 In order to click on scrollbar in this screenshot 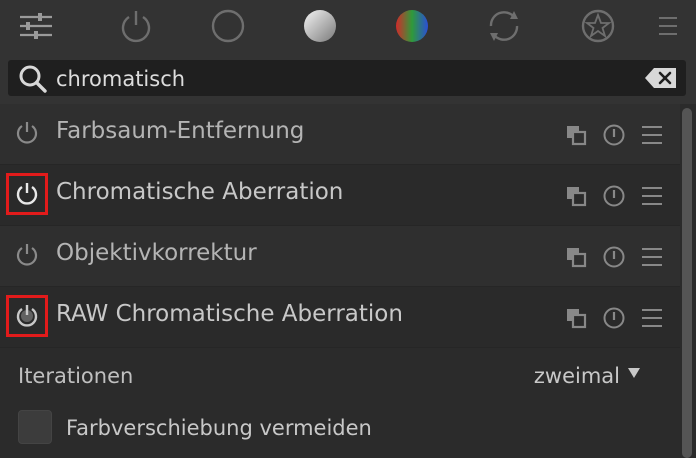, I will do `click(688, 281)`.